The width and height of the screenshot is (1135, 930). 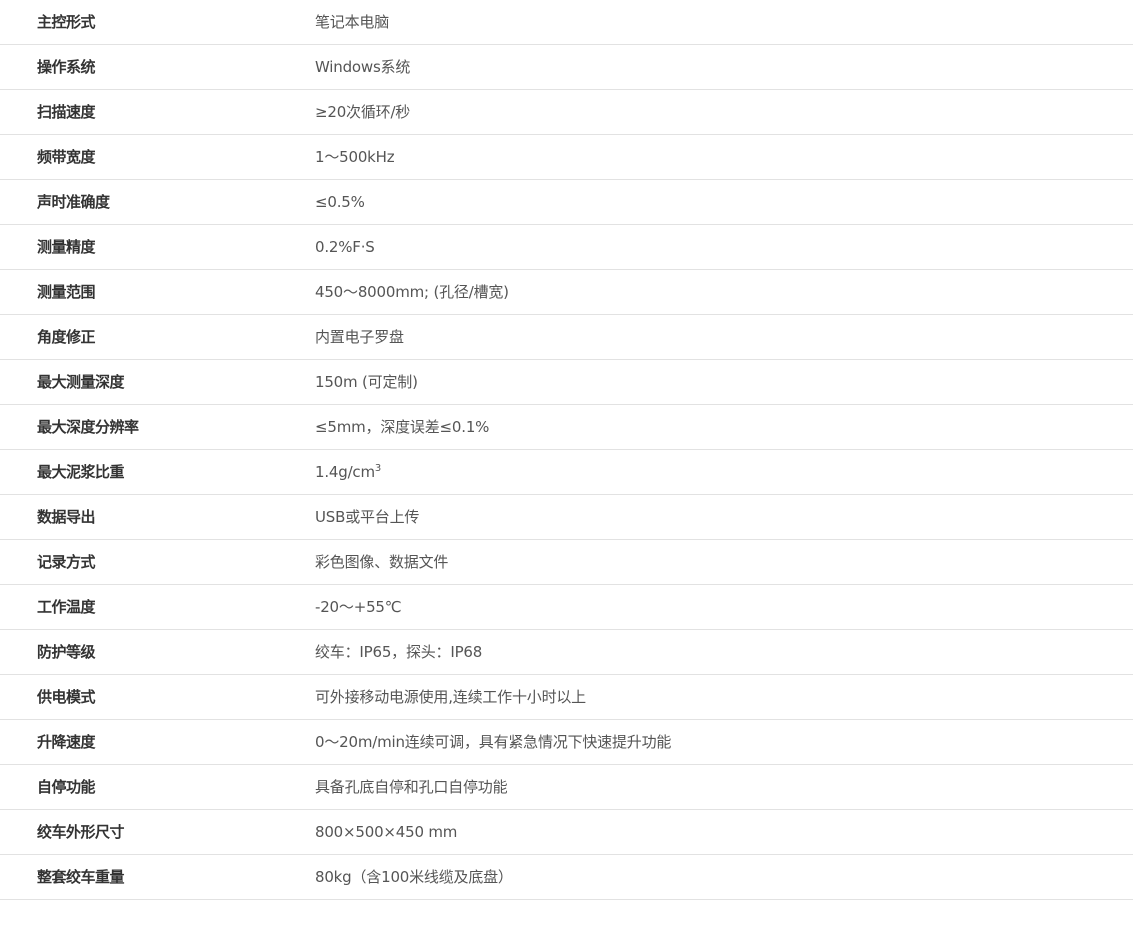 I want to click on spec-row-bandwidth: 频带宽度 1～500kHz, so click(x=566, y=157).